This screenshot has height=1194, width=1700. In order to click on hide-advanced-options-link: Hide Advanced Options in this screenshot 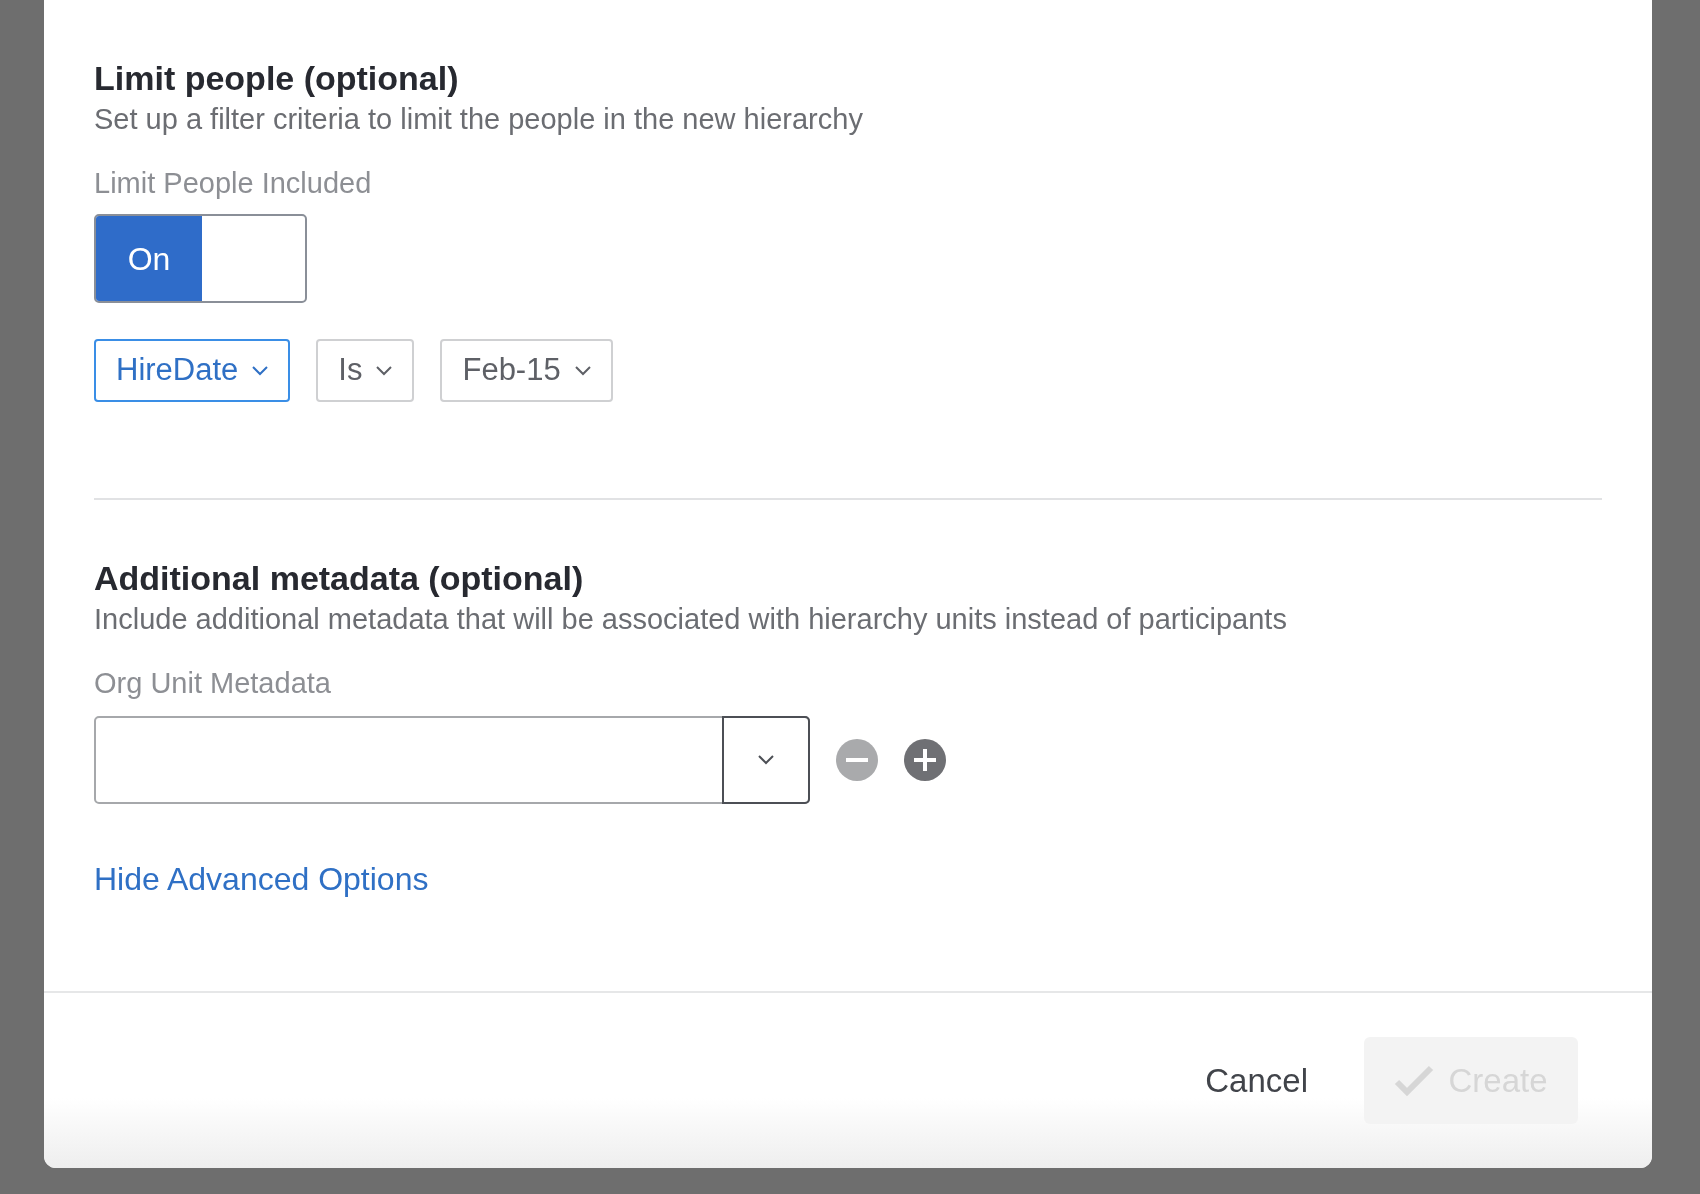, I will do `click(261, 879)`.